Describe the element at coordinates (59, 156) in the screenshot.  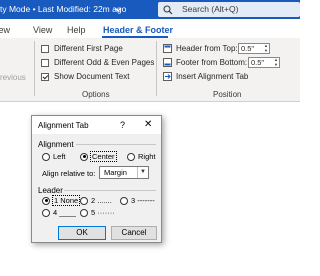
I see `radio-label: Left` at that location.